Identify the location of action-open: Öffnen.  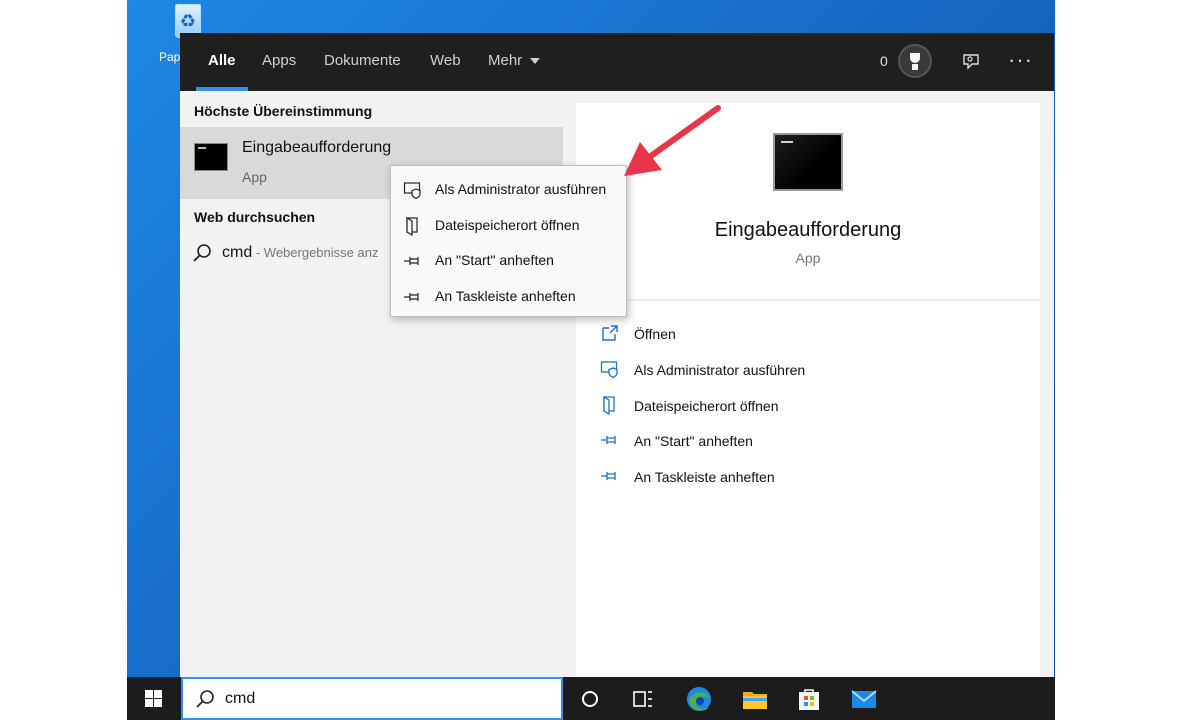
(638, 334).